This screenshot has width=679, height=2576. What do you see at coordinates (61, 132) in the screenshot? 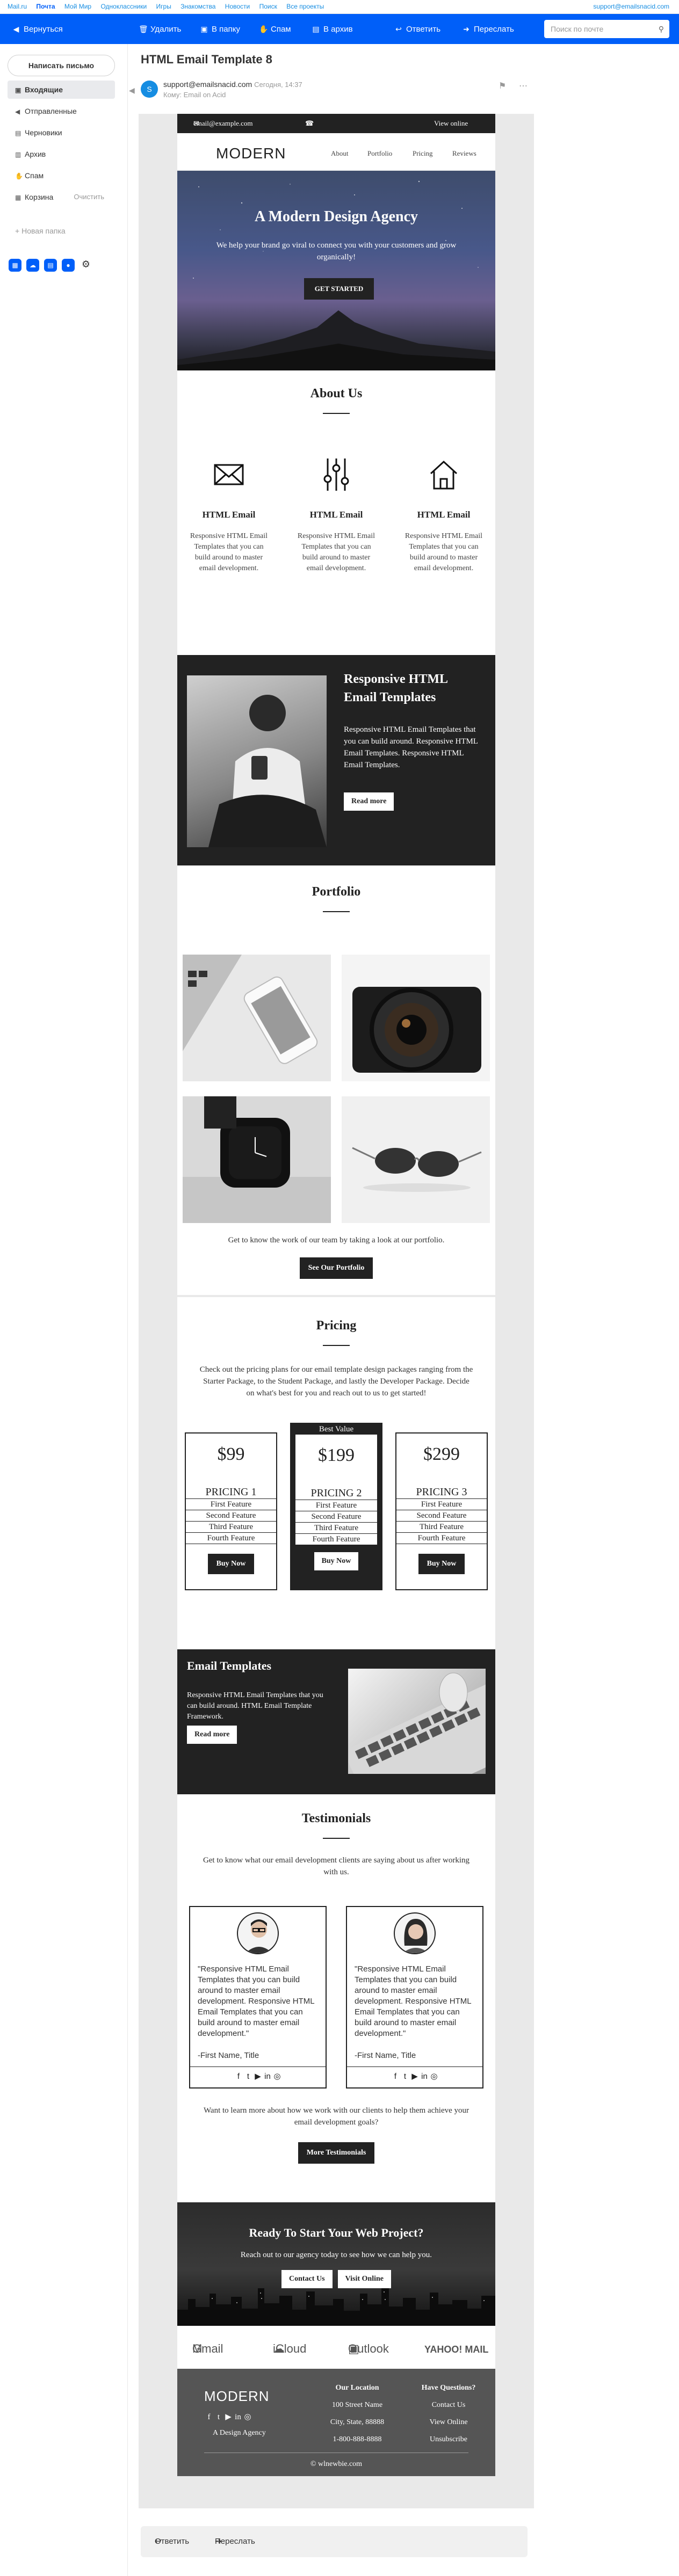
I see `folder-drafts: ▤ Черновики` at bounding box center [61, 132].